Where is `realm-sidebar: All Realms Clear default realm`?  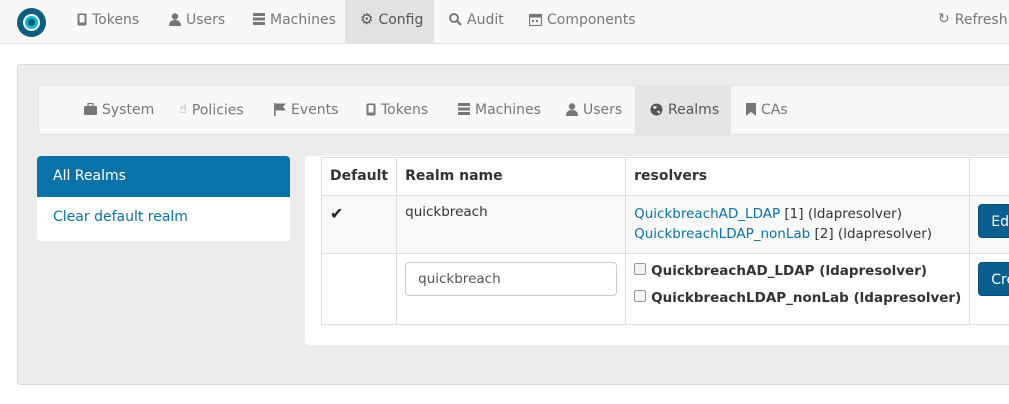
realm-sidebar: All Realms Clear default realm is located at coordinates (163, 198).